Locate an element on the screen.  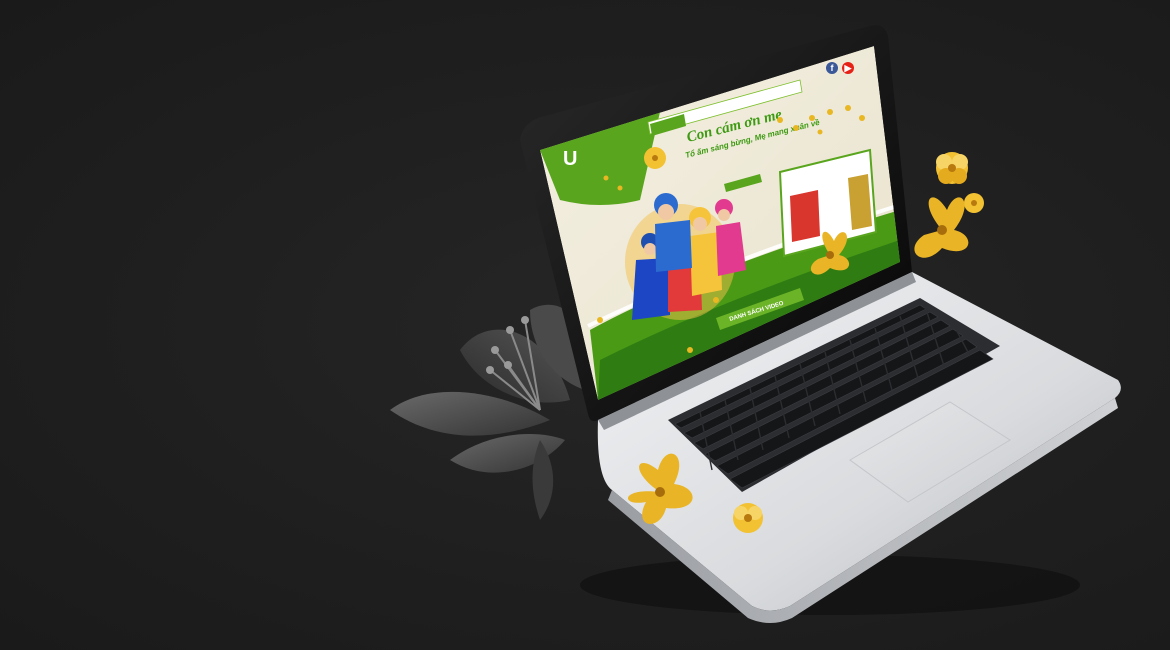
facebook-icon: f is located at coordinates (832, 68).